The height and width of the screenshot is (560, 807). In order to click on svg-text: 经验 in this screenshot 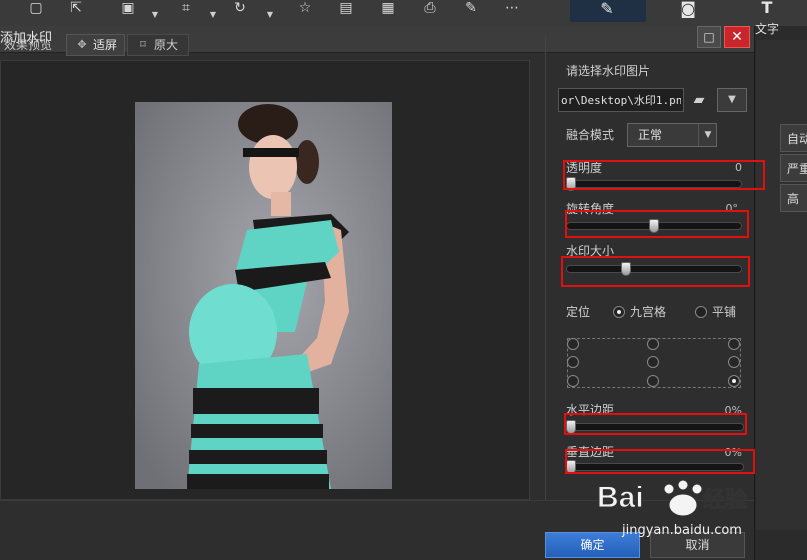, I will do `click(725, 499)`.